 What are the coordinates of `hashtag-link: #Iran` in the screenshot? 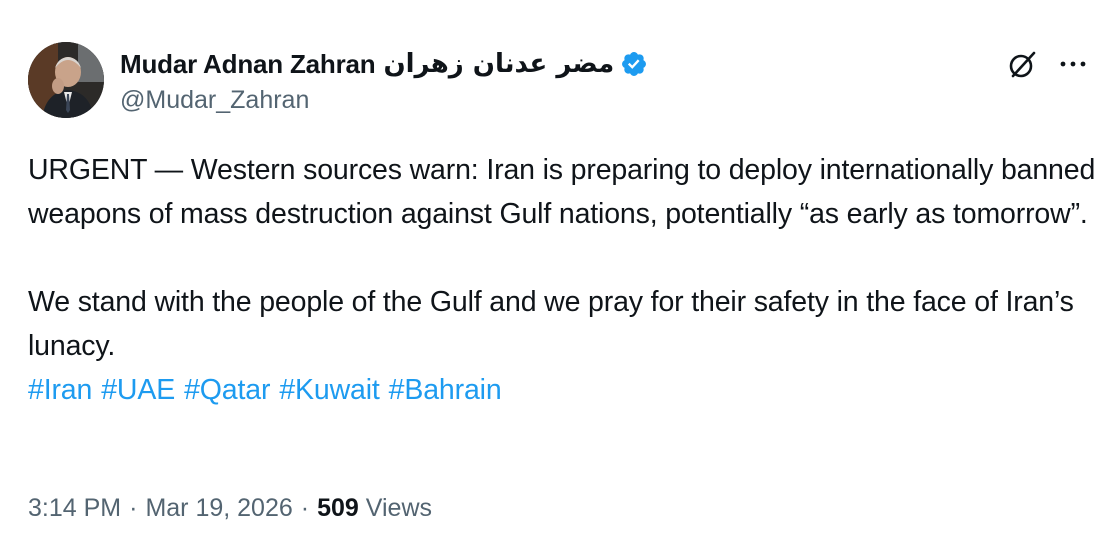 It's located at (60, 390).